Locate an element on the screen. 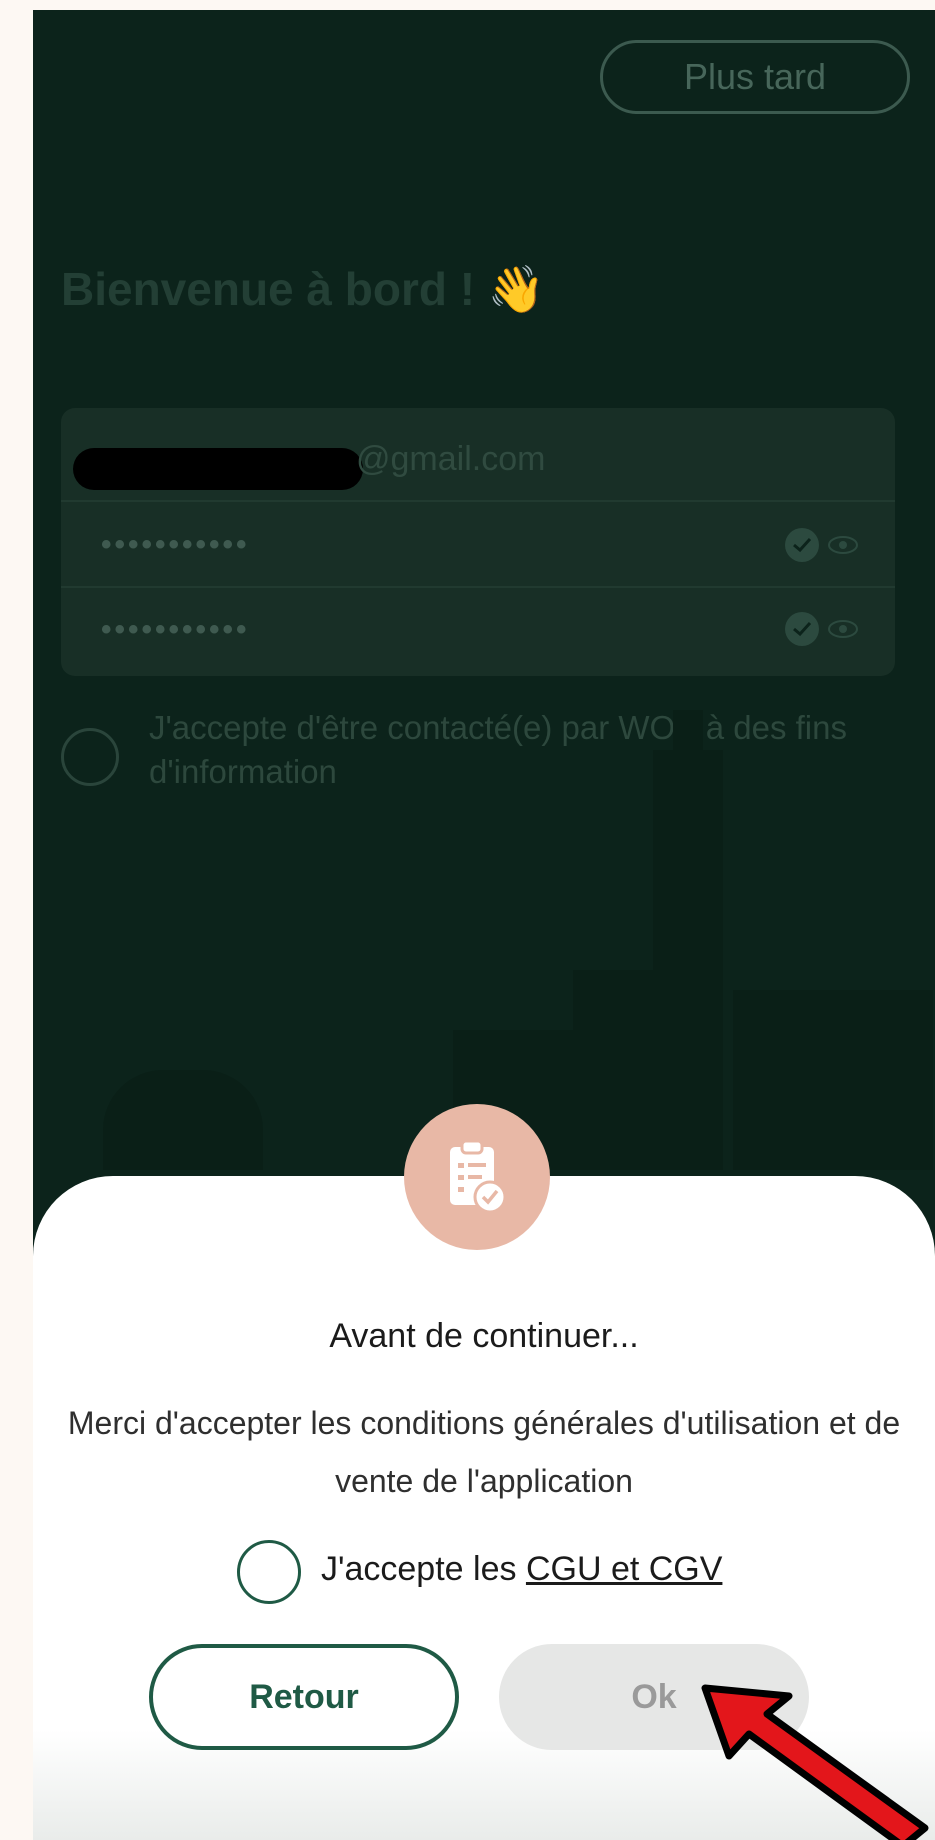 The width and height of the screenshot is (935, 1840). welcome-title: Bienvenue à bord ! 👋 is located at coordinates (303, 289).